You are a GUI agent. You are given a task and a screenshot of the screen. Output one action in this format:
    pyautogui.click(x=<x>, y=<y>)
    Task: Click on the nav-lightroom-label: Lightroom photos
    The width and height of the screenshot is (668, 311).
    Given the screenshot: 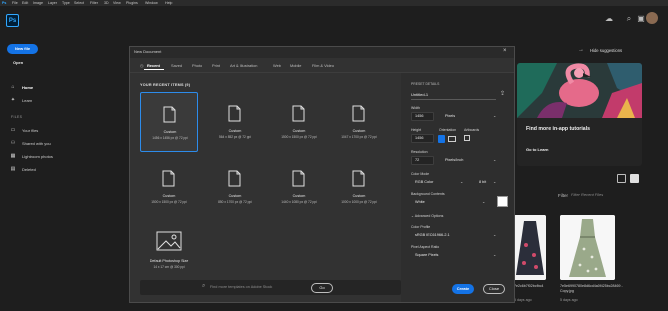 What is the action you would take?
    pyautogui.click(x=37, y=156)
    